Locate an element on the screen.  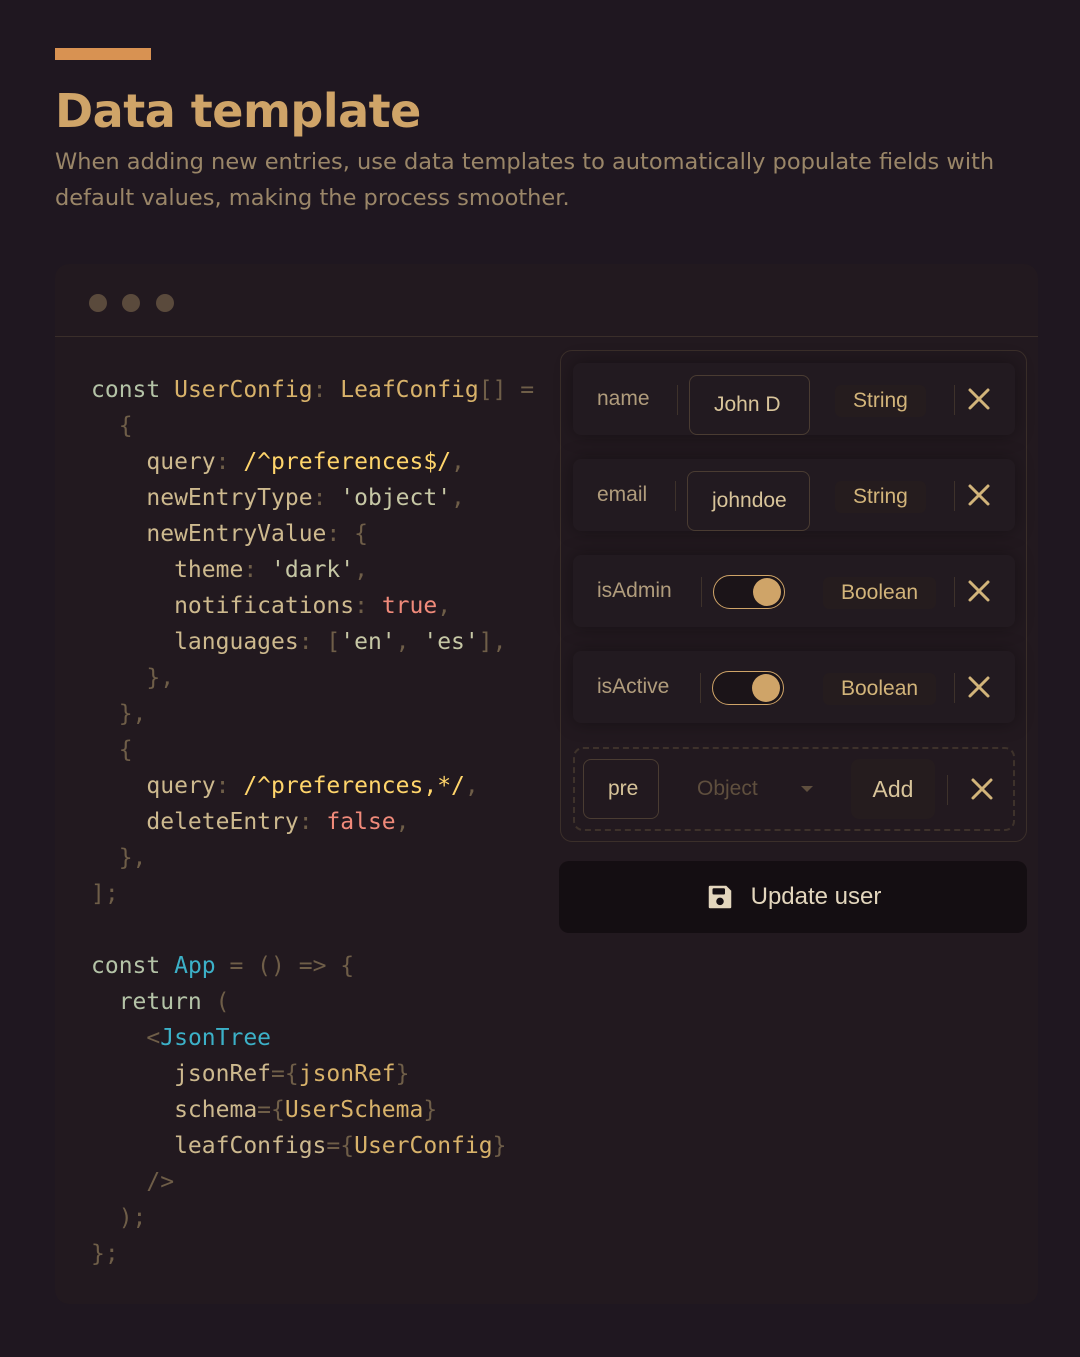
entry-key: isAdmin is located at coordinates (634, 590).